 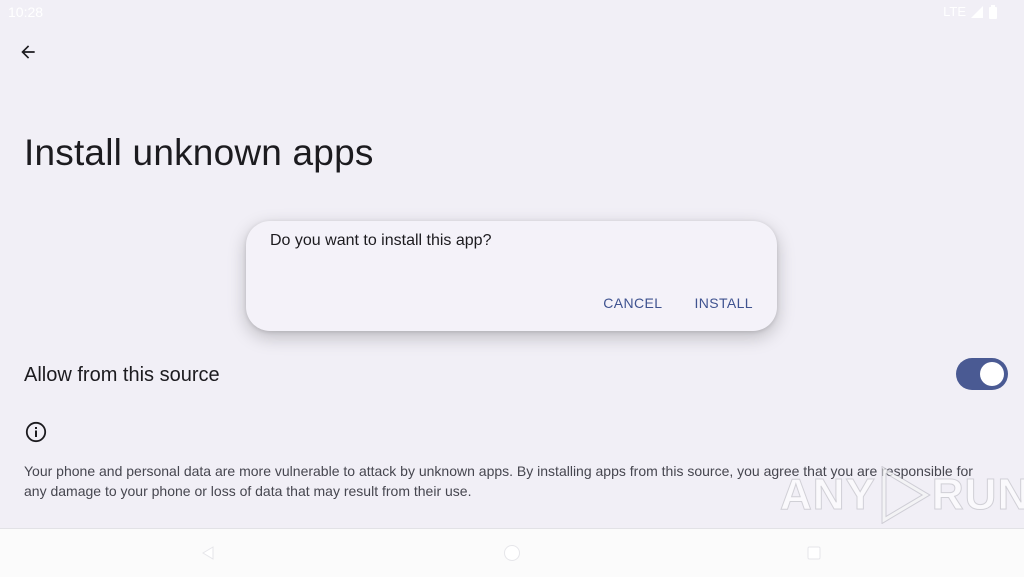 What do you see at coordinates (36, 432) in the screenshot?
I see `info-icon` at bounding box center [36, 432].